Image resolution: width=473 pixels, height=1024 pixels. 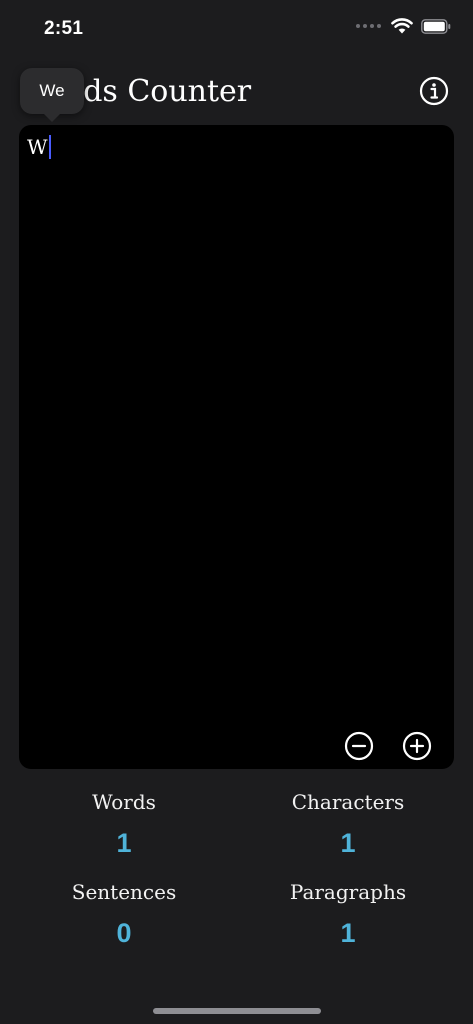 I want to click on stat-sentences-value: 0, so click(x=124, y=933).